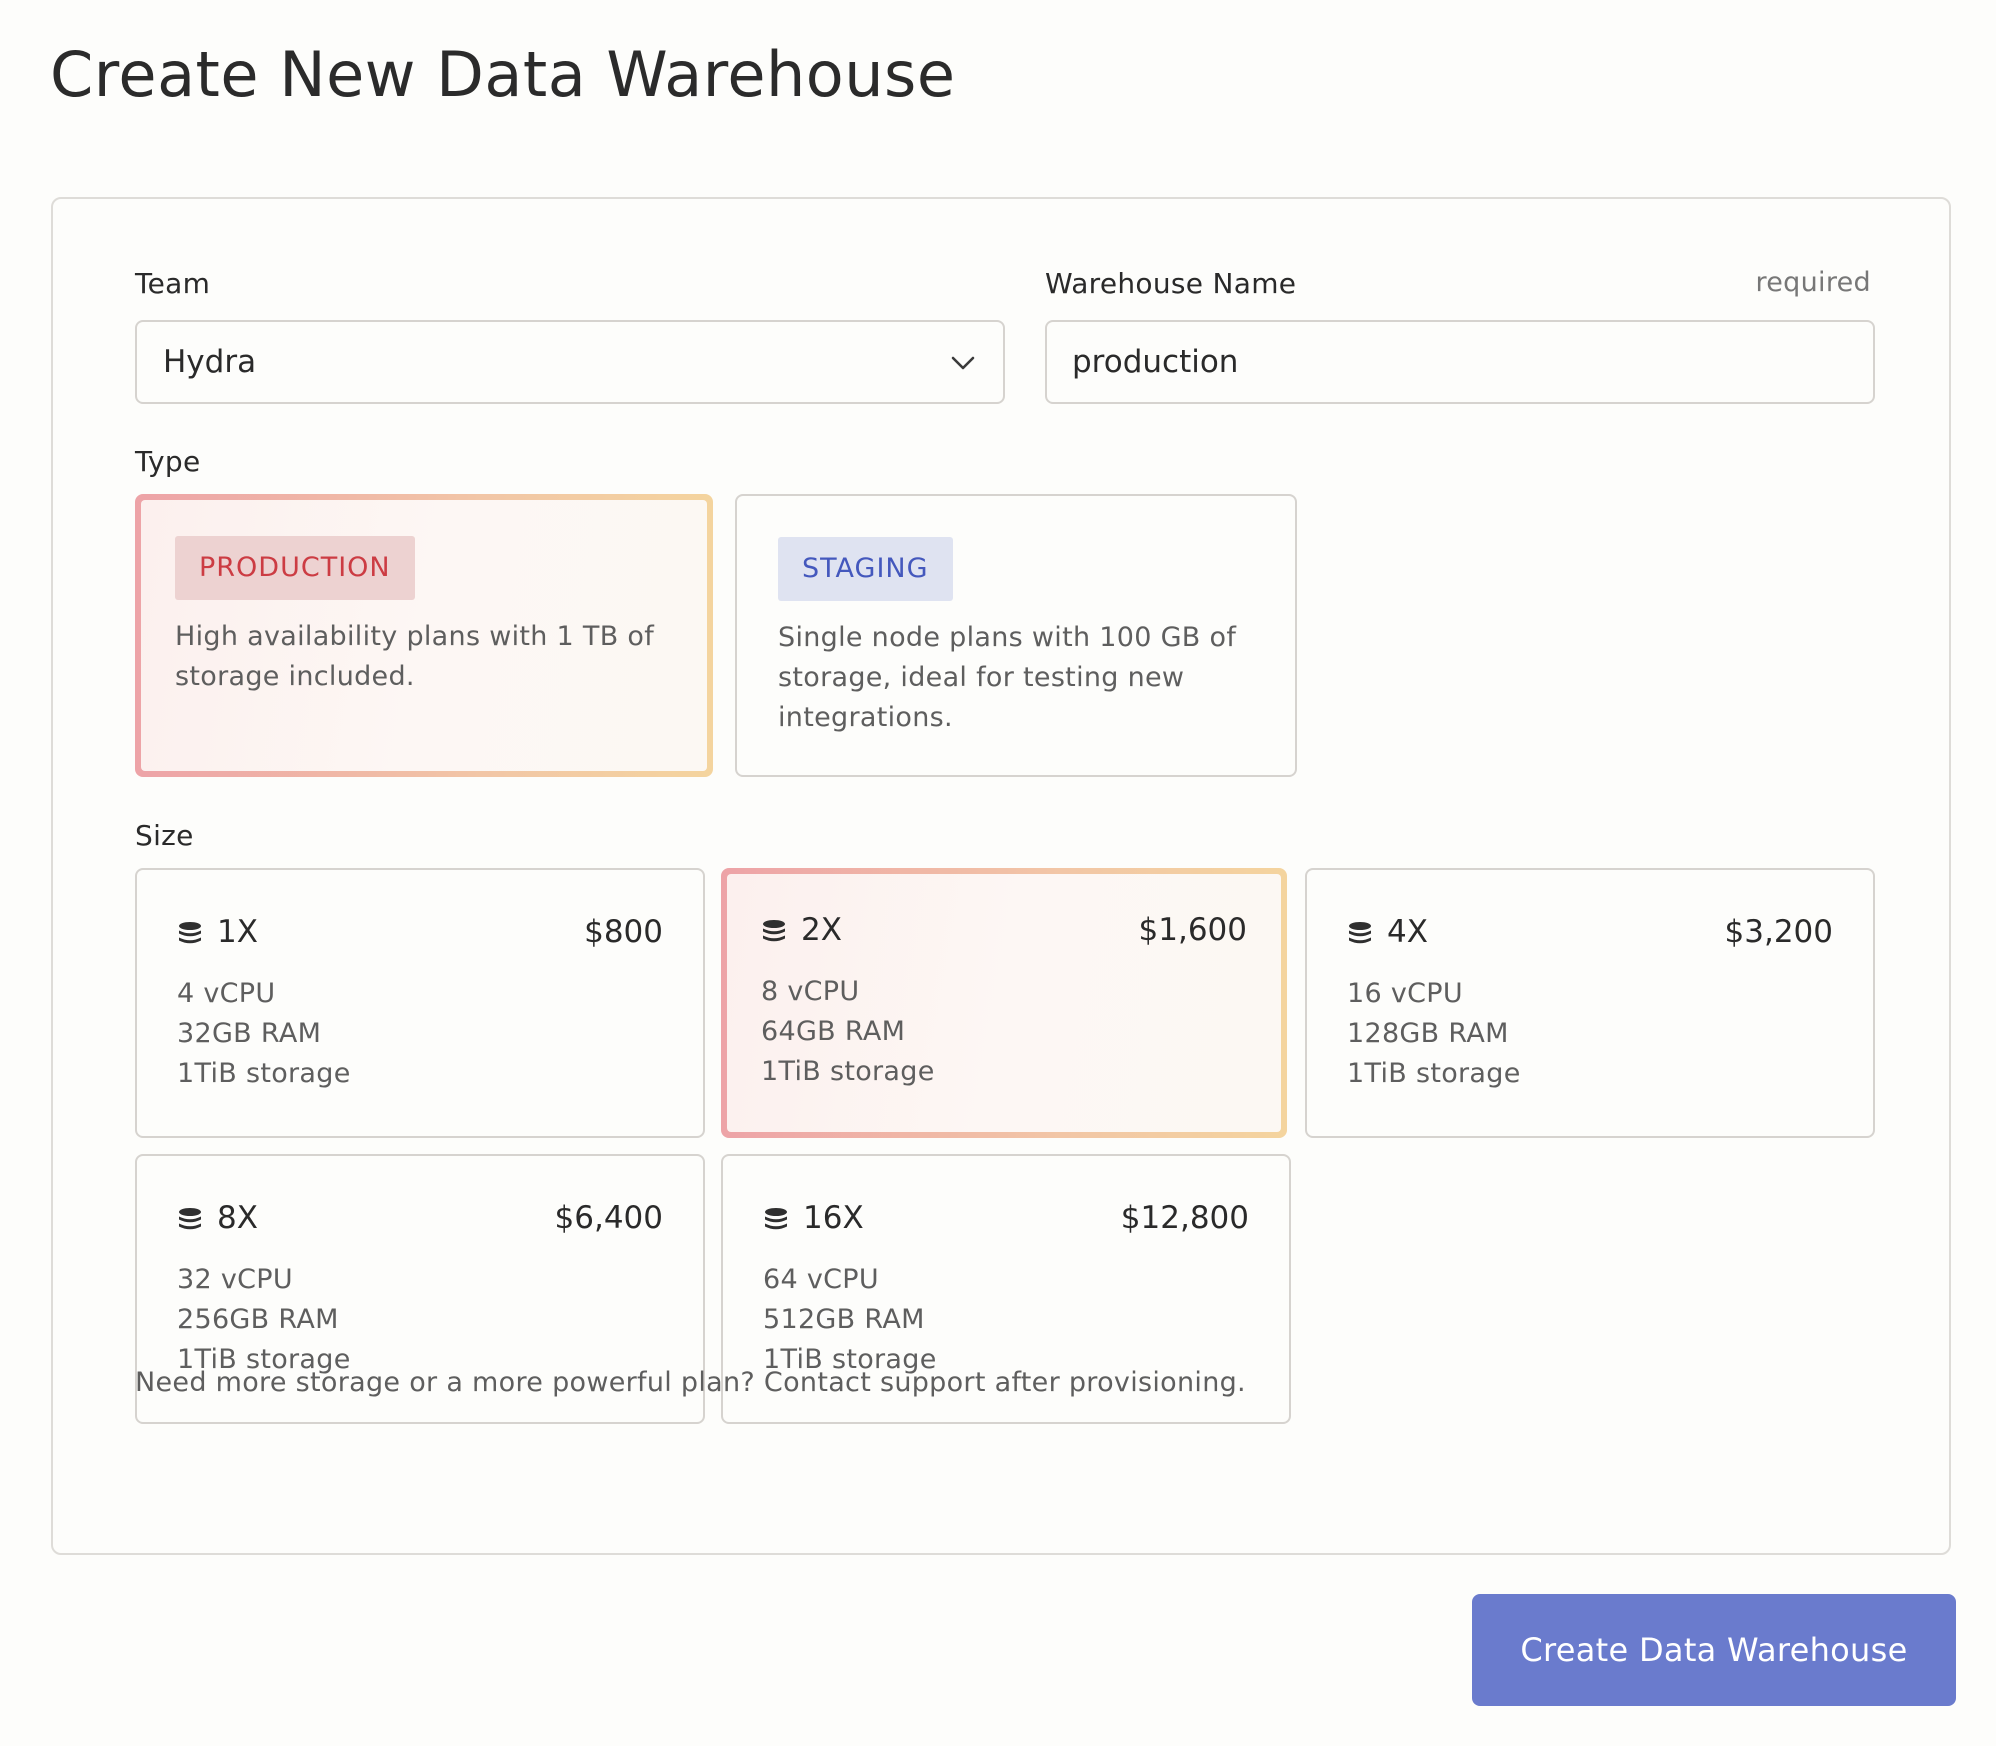  Describe the element at coordinates (1428, 1033) in the screenshot. I see `size-ram: 128GB RAM` at that location.